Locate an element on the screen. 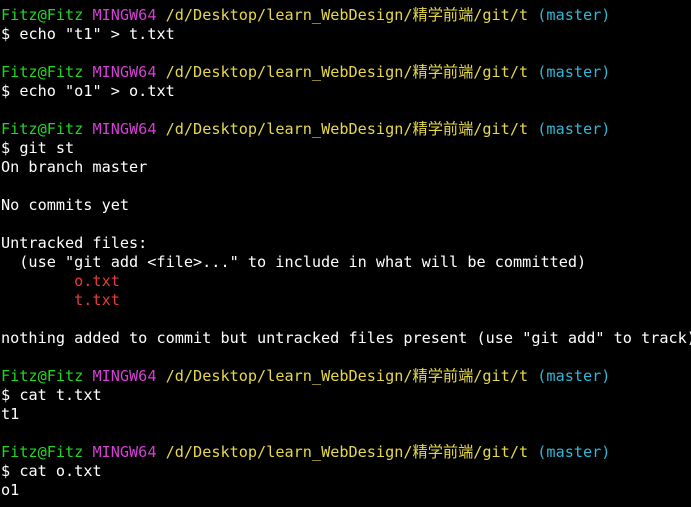 The width and height of the screenshot is (691, 507). output-no-commits: No commits yet is located at coordinates (65, 205).